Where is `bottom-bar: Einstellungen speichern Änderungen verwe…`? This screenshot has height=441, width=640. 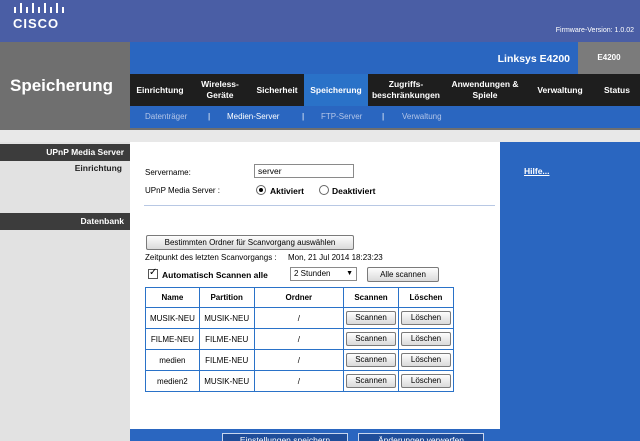 bottom-bar: Einstellungen speichern Änderungen verwe… is located at coordinates (385, 435).